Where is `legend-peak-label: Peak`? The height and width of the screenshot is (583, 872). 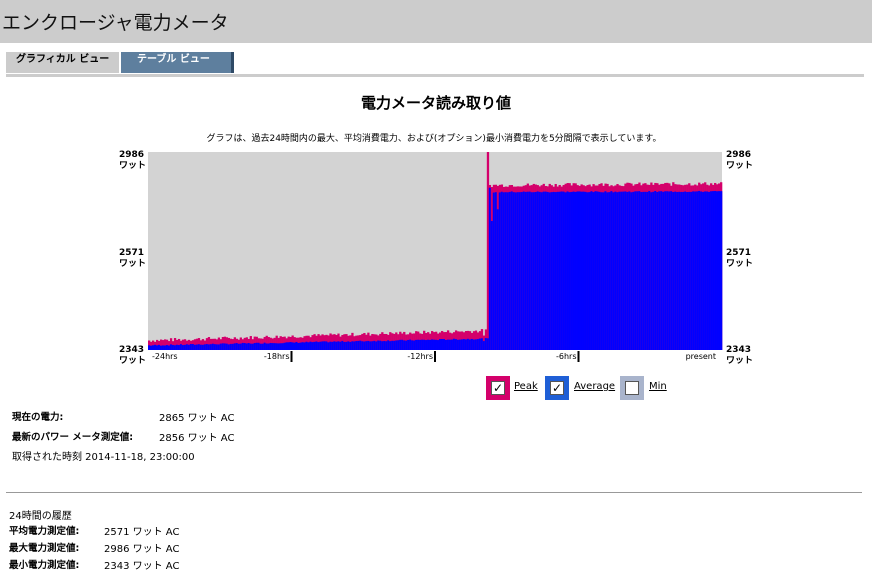
legend-peak-label: Peak is located at coordinates (526, 386).